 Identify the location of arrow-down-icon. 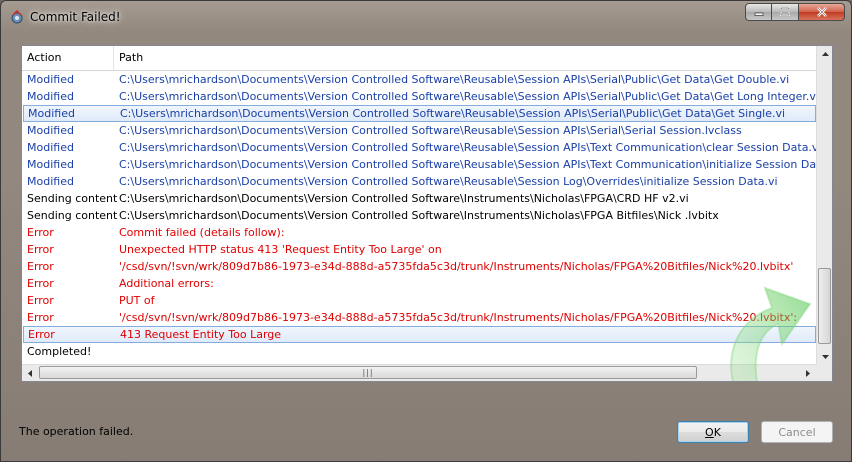
(825, 357).